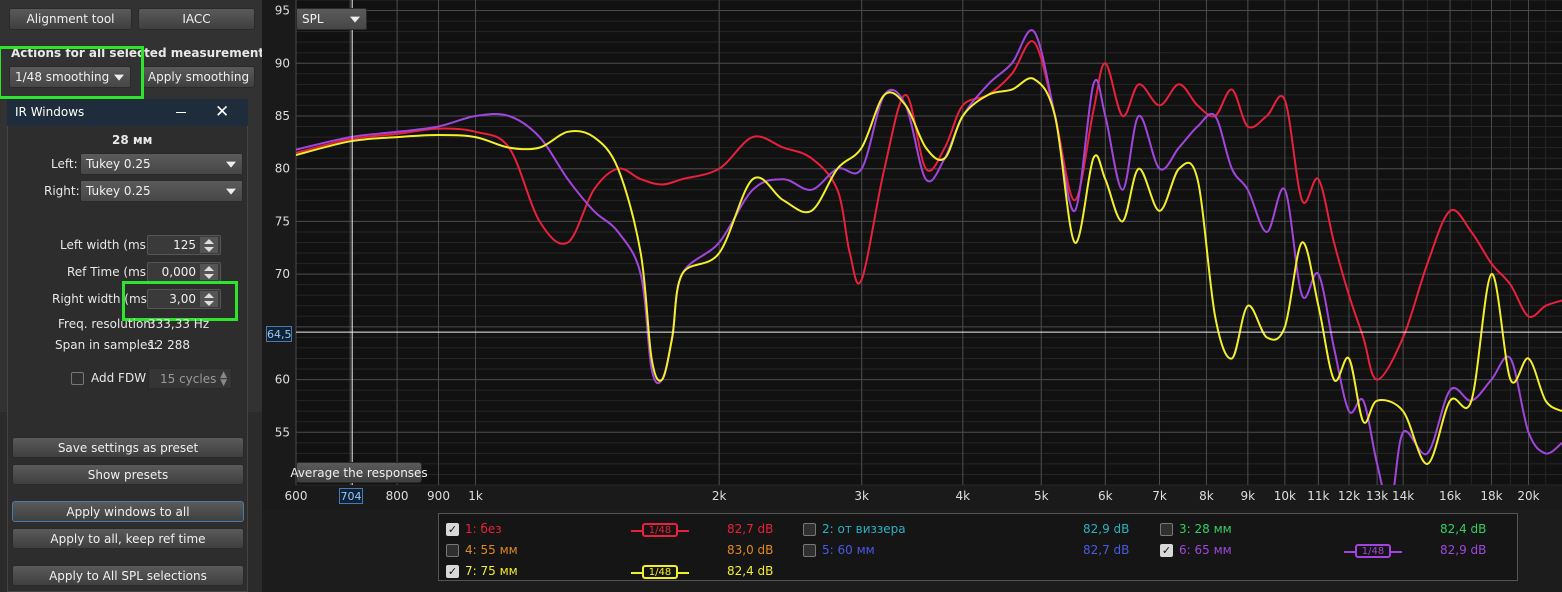  Describe the element at coordinates (132, 140) in the screenshot. I see `distance-label: 28 мм` at that location.